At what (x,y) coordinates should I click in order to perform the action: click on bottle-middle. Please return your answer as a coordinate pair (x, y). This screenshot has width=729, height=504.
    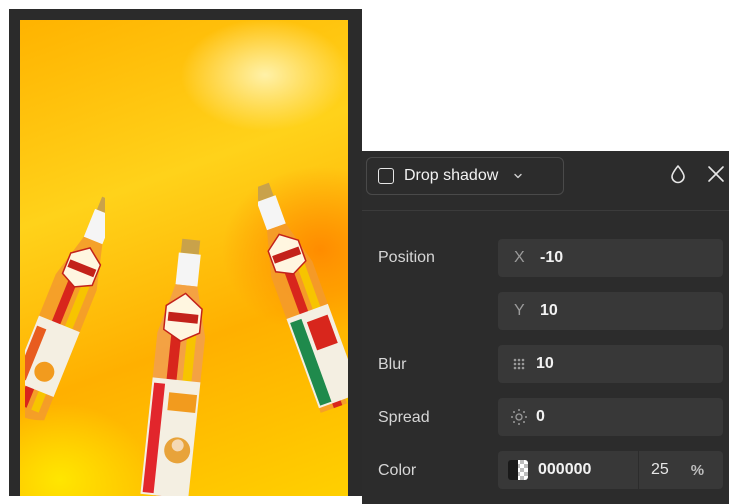
    Looking at the image, I should click on (173, 367).